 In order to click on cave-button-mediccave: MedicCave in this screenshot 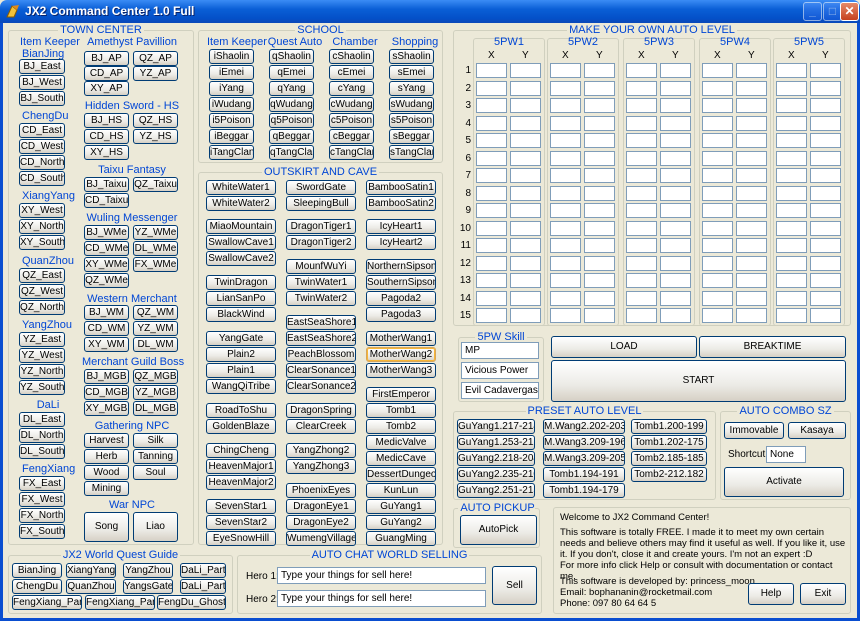, I will do `click(401, 458)`.